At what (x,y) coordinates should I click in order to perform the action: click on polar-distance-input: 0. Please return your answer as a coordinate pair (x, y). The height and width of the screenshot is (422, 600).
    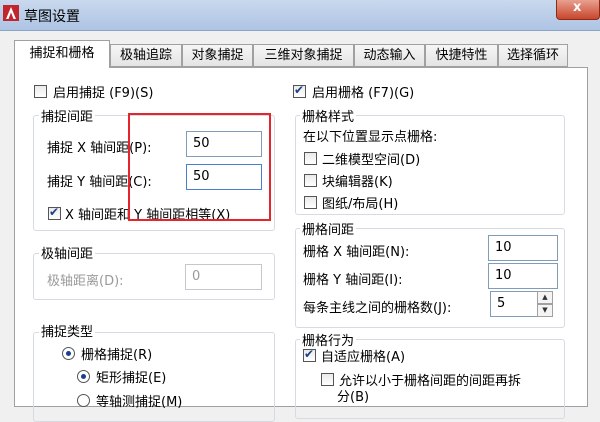
    Looking at the image, I should click on (223, 277).